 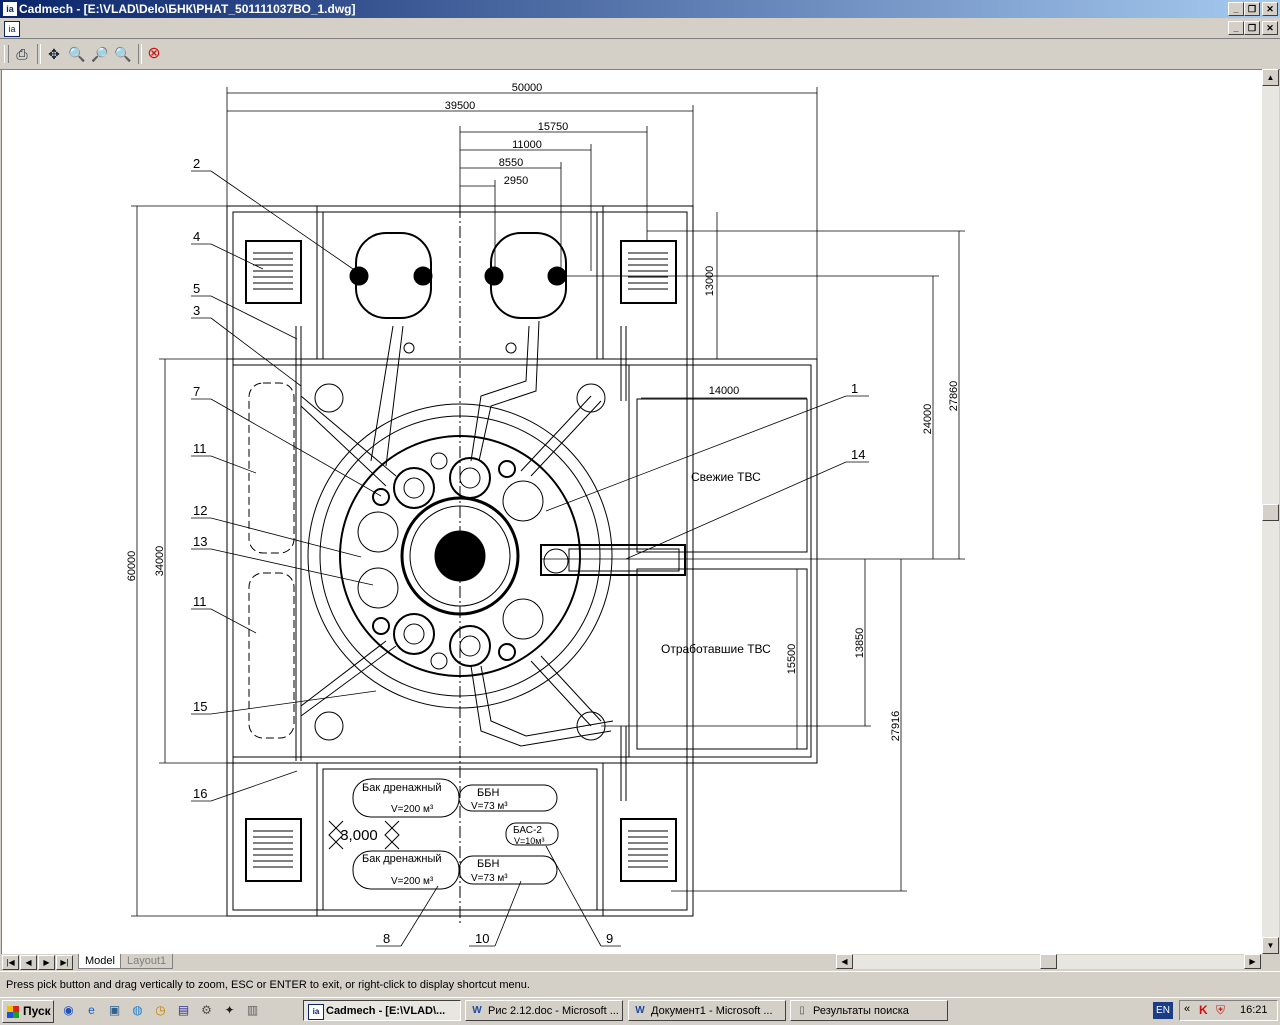 I want to click on previous-tab-button: ◀, so click(x=28, y=962).